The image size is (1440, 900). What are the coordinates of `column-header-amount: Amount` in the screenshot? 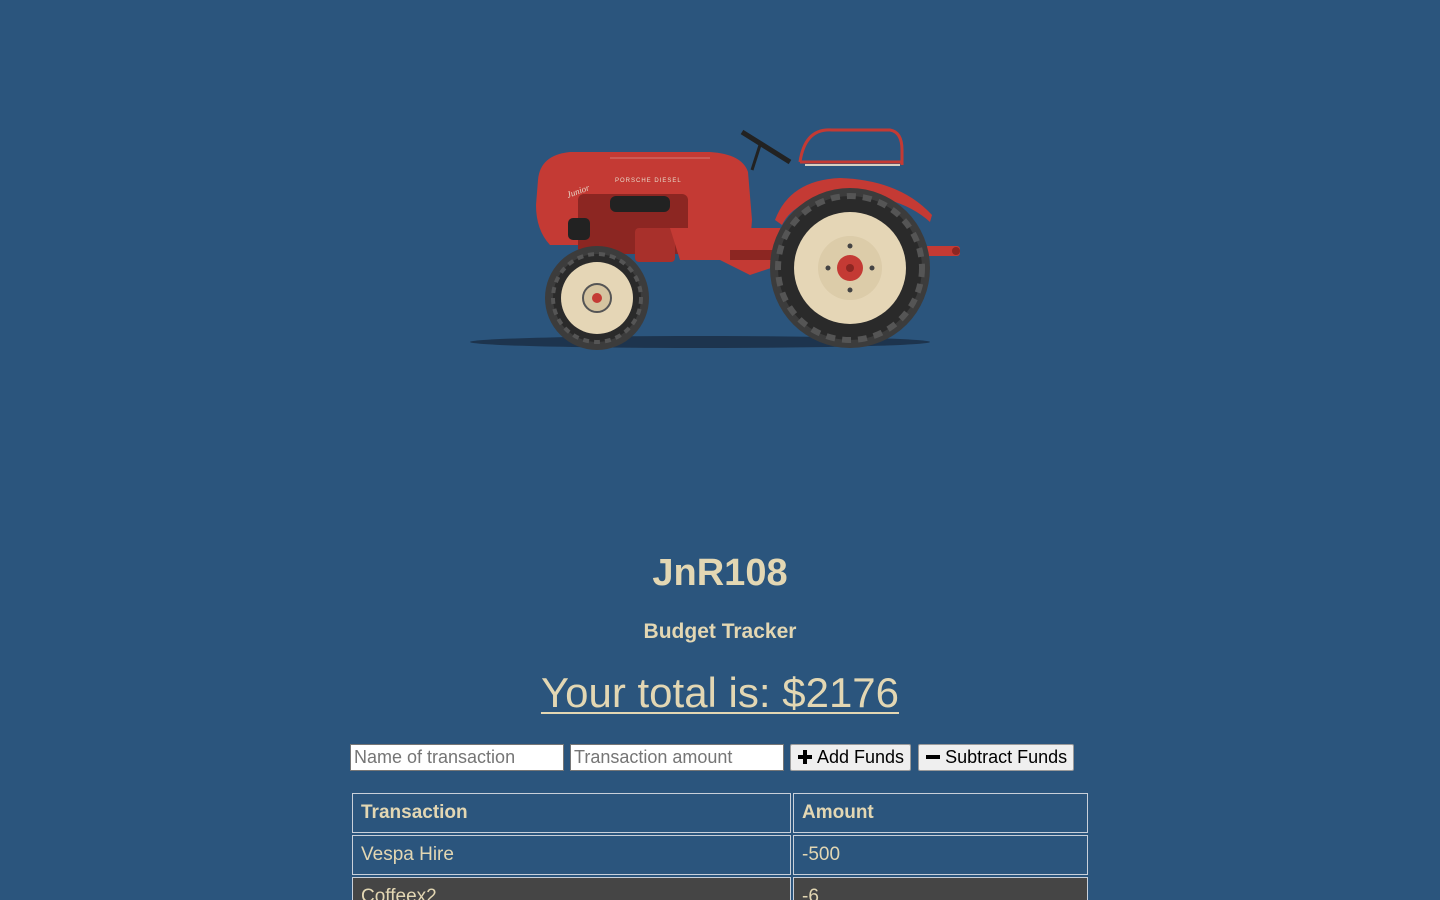 It's located at (940, 813).